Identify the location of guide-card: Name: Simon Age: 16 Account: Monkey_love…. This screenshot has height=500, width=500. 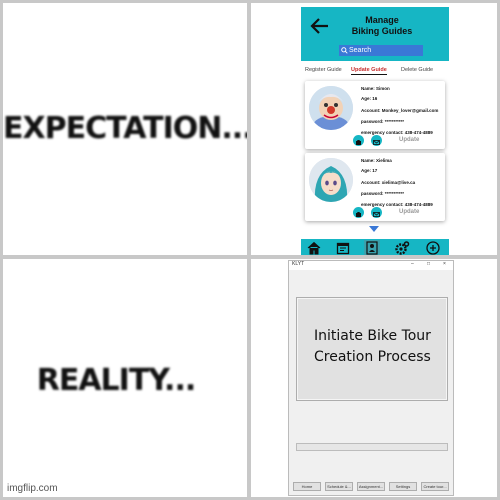
(375, 115).